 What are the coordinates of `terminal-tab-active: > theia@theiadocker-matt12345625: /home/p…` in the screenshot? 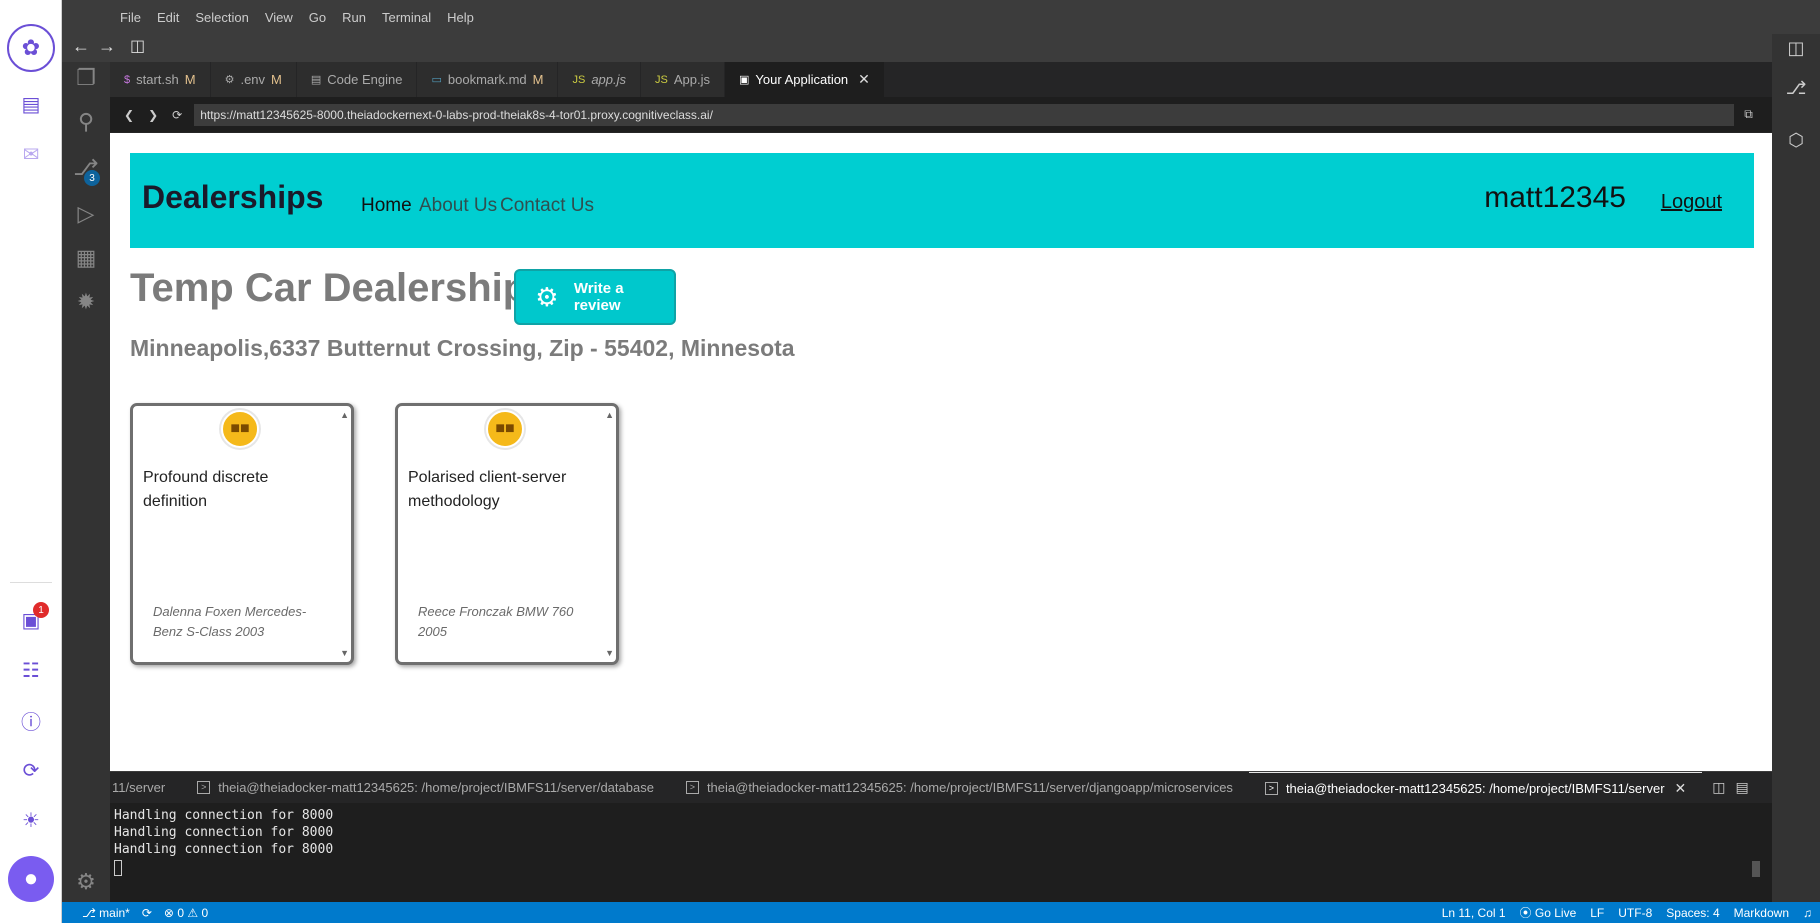 It's located at (1475, 787).